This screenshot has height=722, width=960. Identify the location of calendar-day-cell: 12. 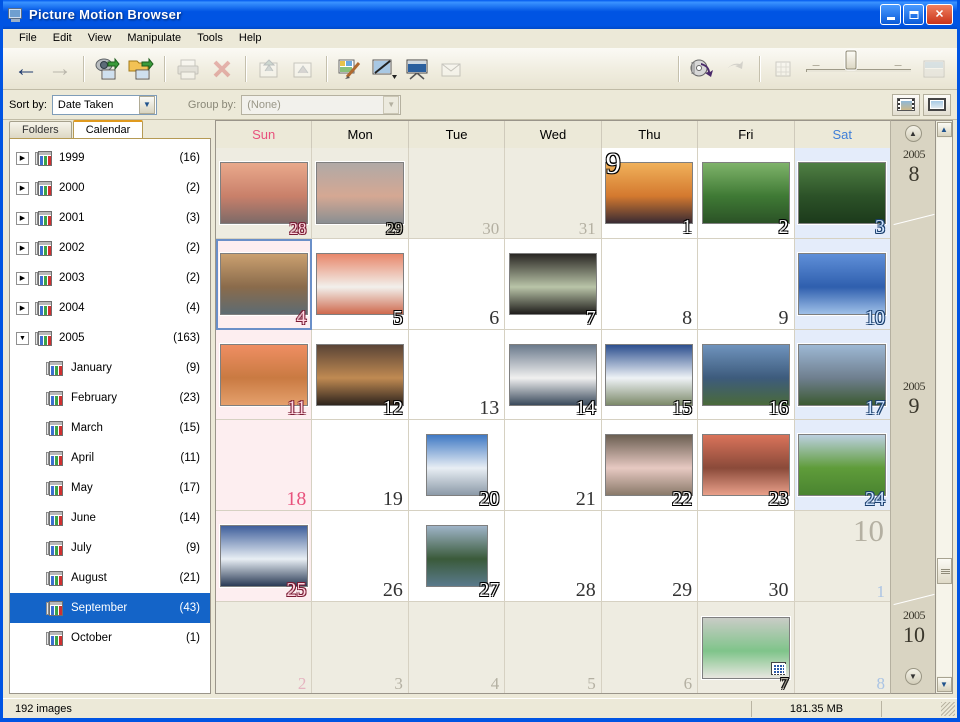
(360, 375).